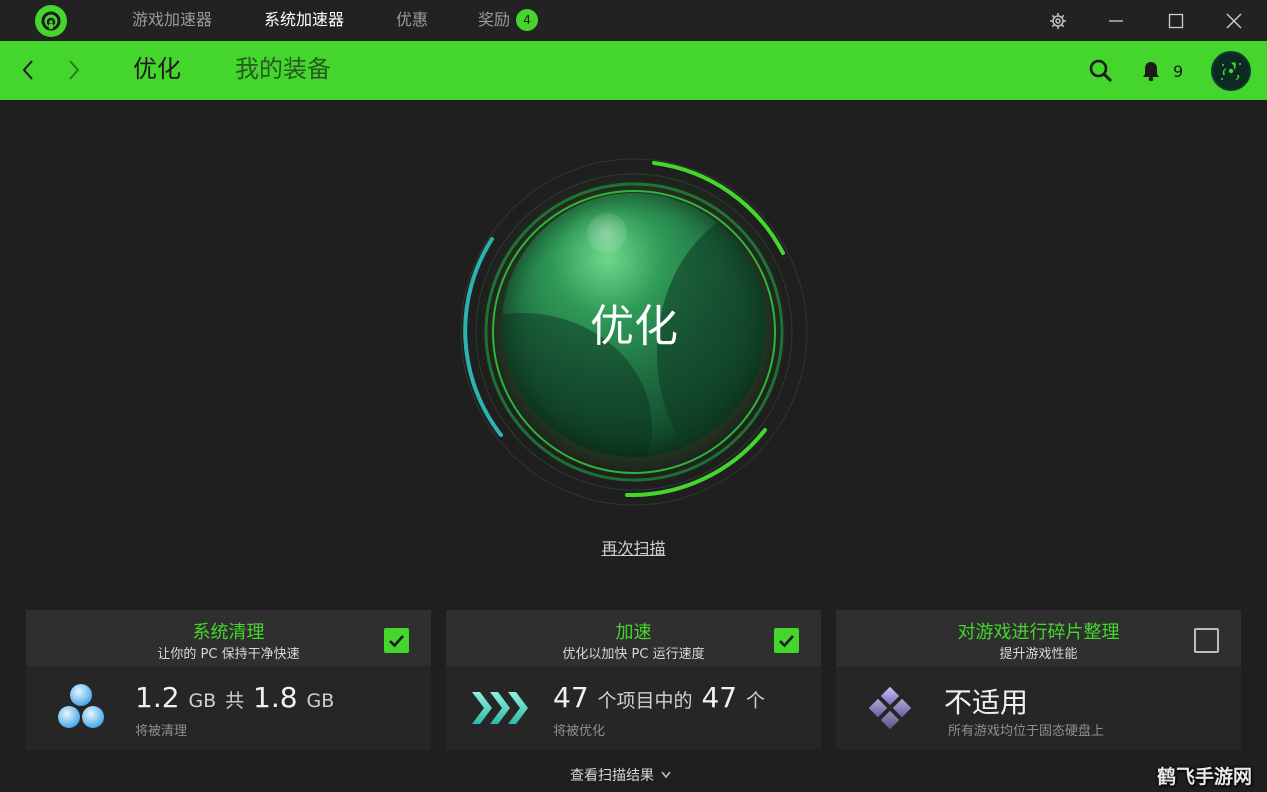  Describe the element at coordinates (1205, 777) in the screenshot. I see `watermark: 鹤飞手游网` at that location.